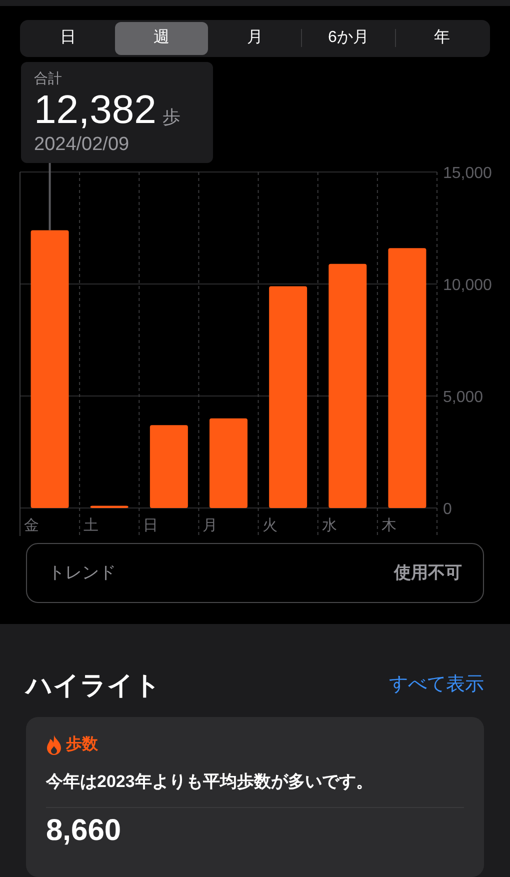 This screenshot has height=877, width=510. Describe the element at coordinates (54, 745) in the screenshot. I see `flame-icon` at that location.